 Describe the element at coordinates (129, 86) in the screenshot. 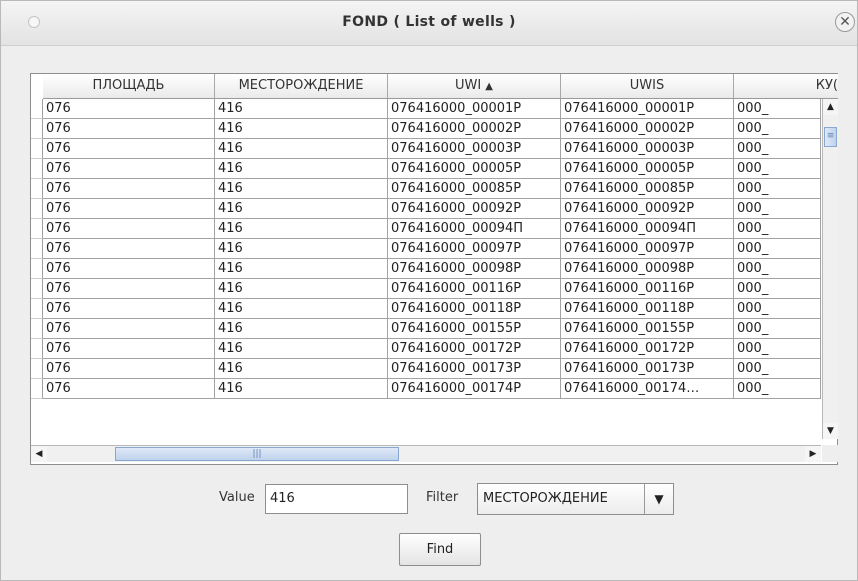

I see `column-header-ploshchad: ПЛОЩАДЬ` at that location.